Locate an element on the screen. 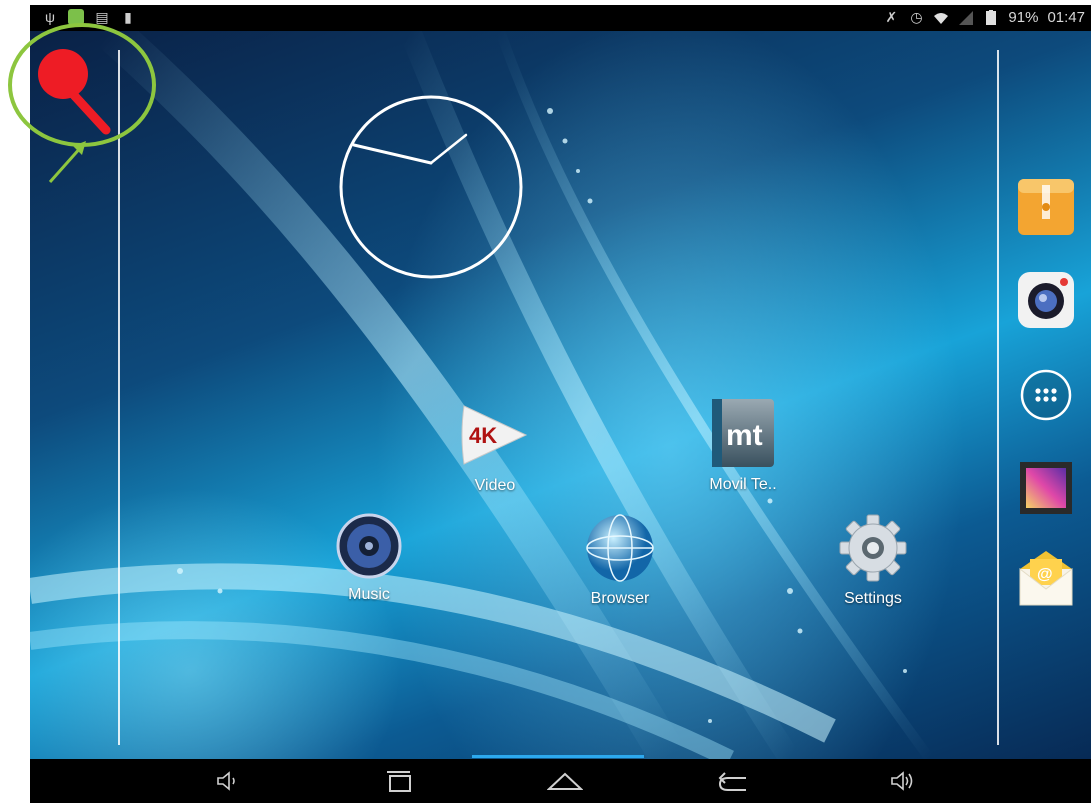  dock-app-drawer is located at coordinates (1046, 395).